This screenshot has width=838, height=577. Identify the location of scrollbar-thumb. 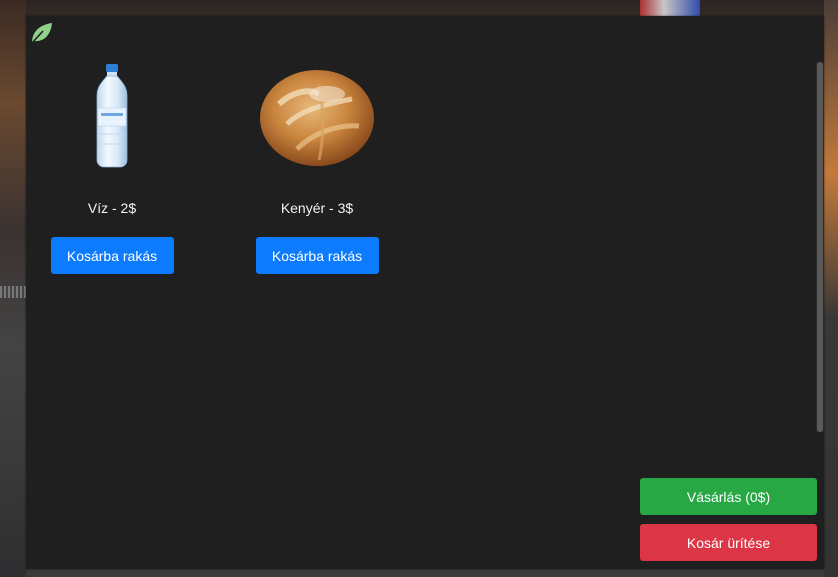
(820, 247).